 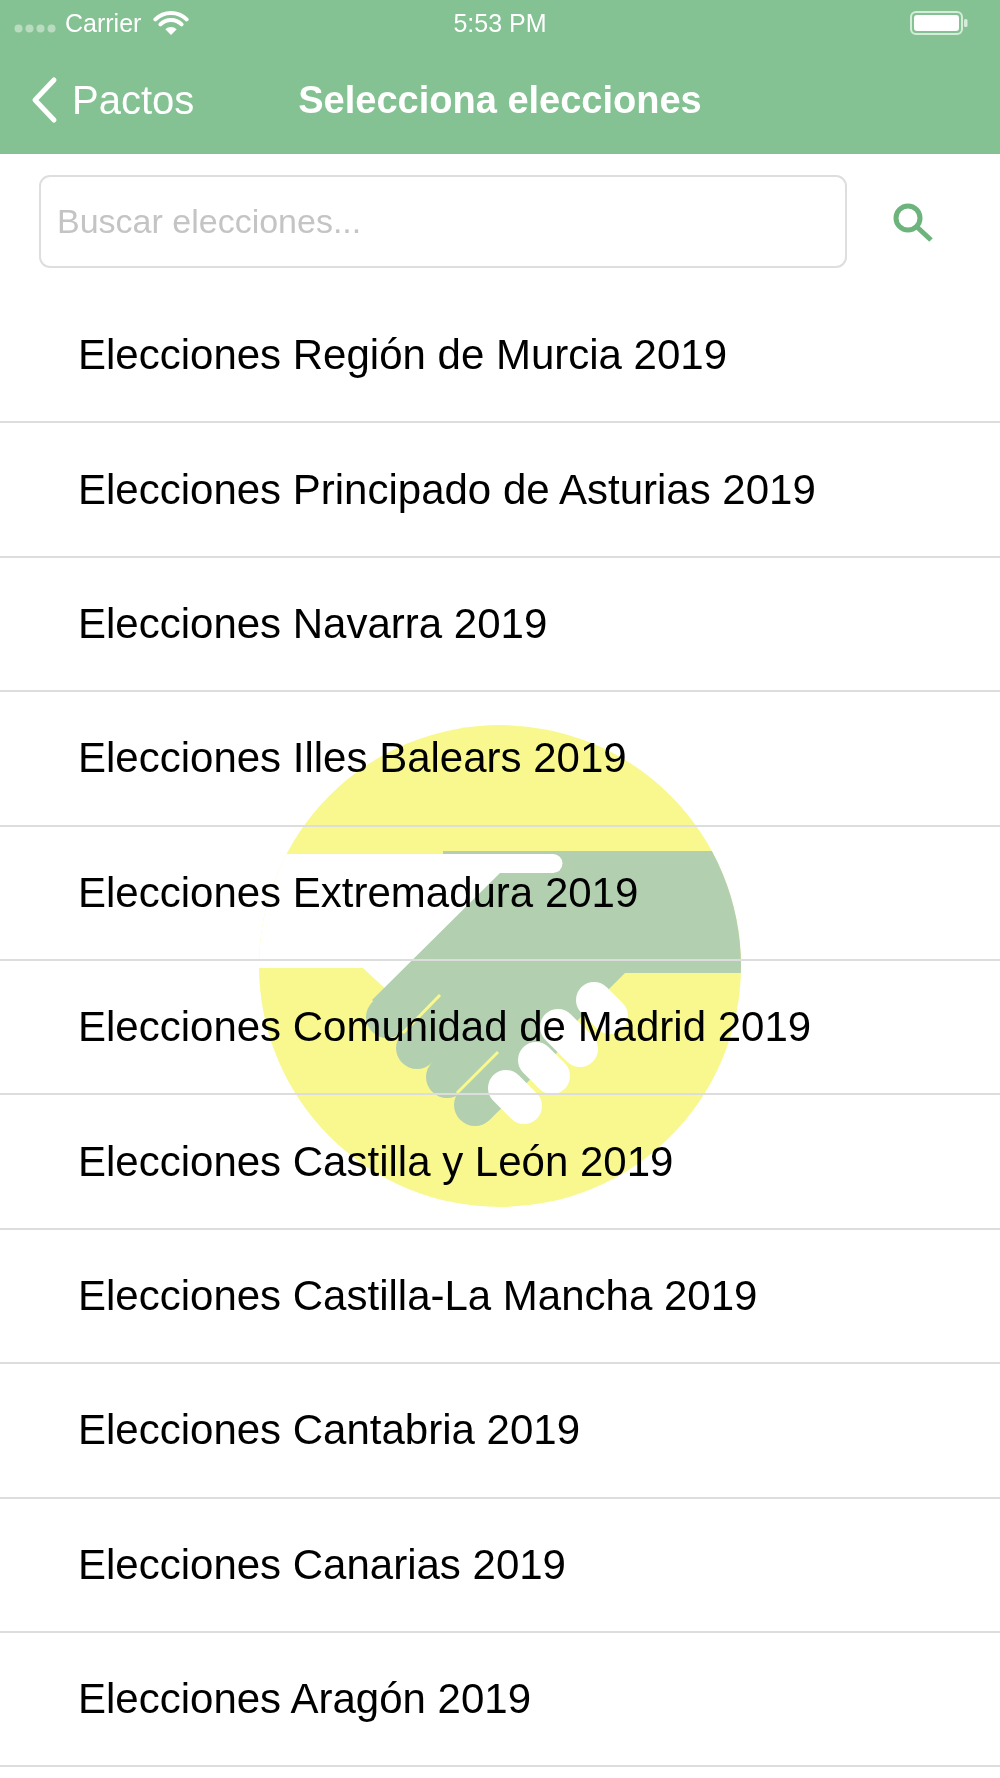 I want to click on election-row: Elecciones Canarias 2019, so click(x=500, y=1565).